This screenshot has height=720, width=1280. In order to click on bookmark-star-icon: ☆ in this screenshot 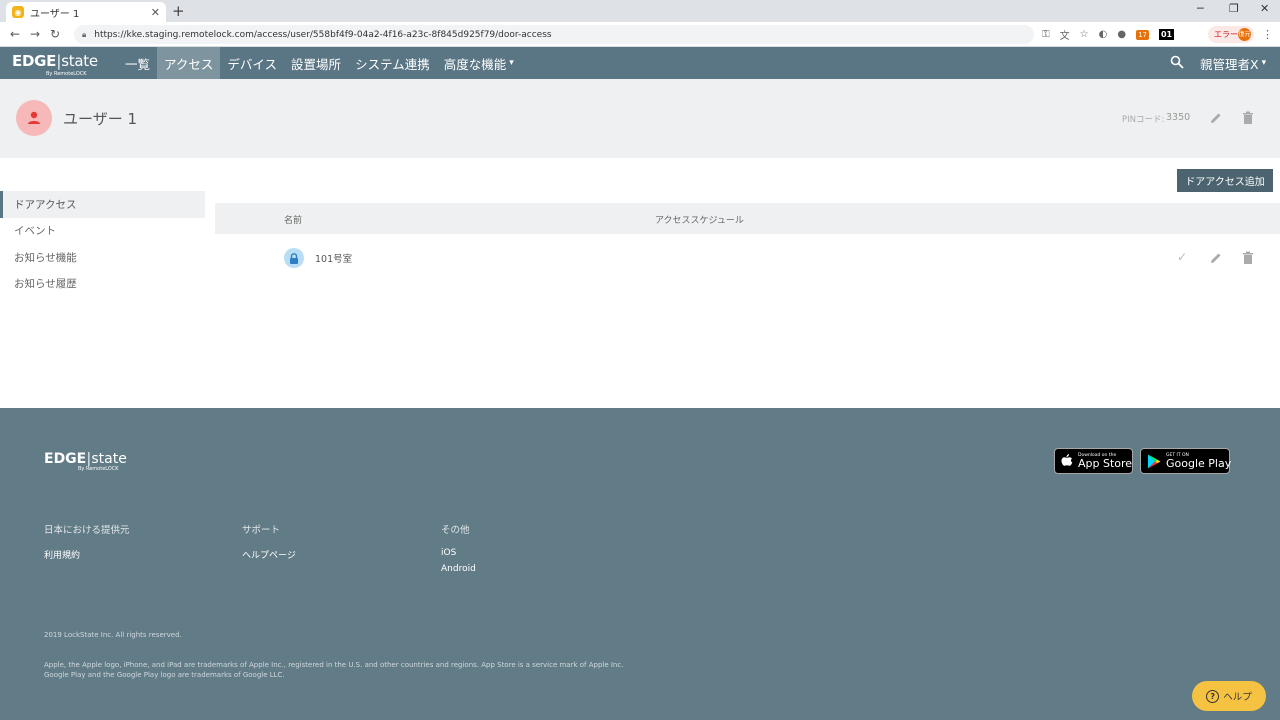, I will do `click(1084, 34)`.